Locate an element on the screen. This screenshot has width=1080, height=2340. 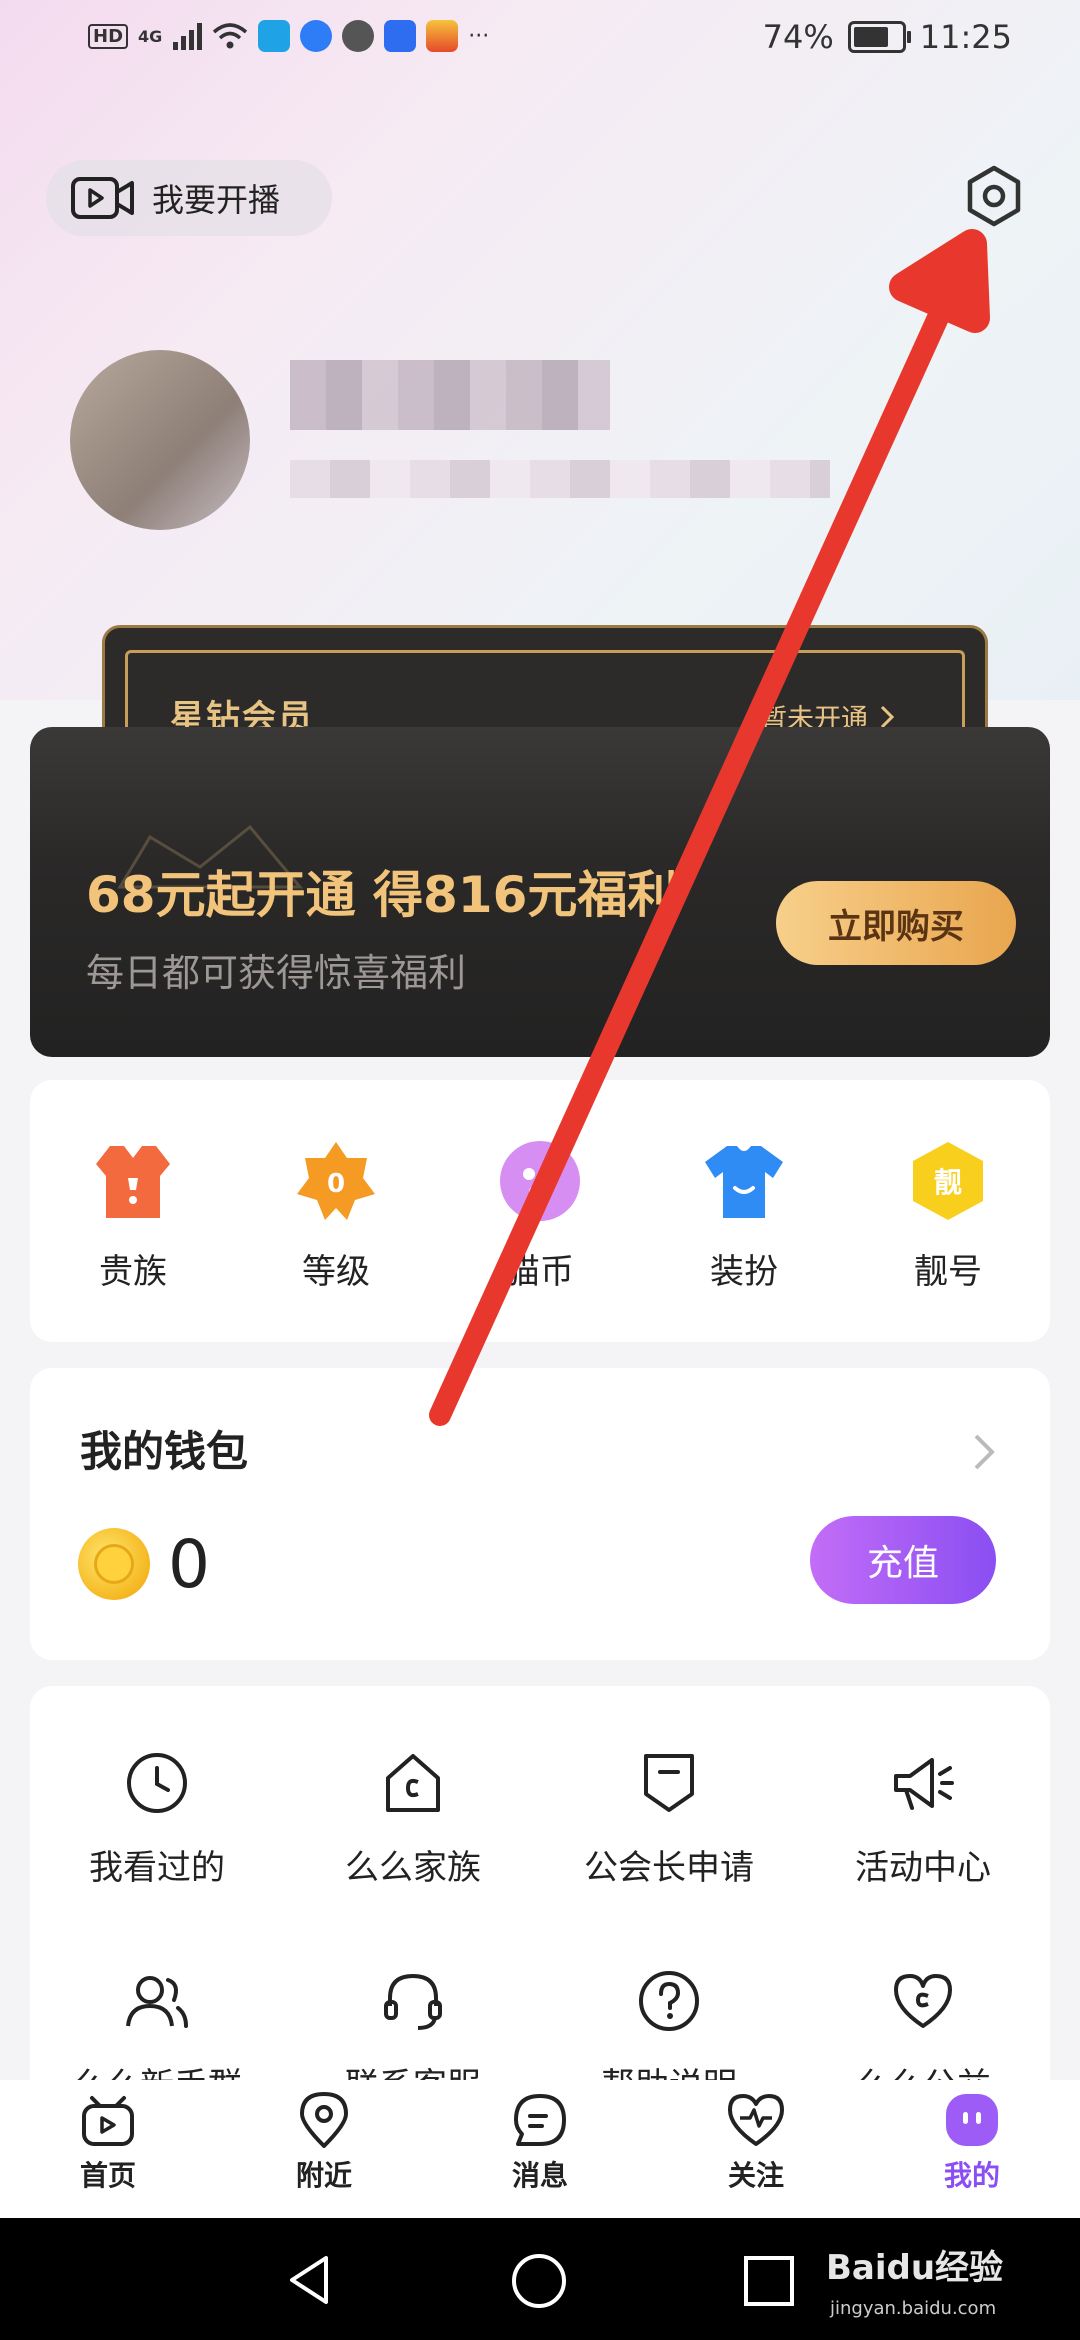
battery-percent: 74% is located at coordinates (798, 37).